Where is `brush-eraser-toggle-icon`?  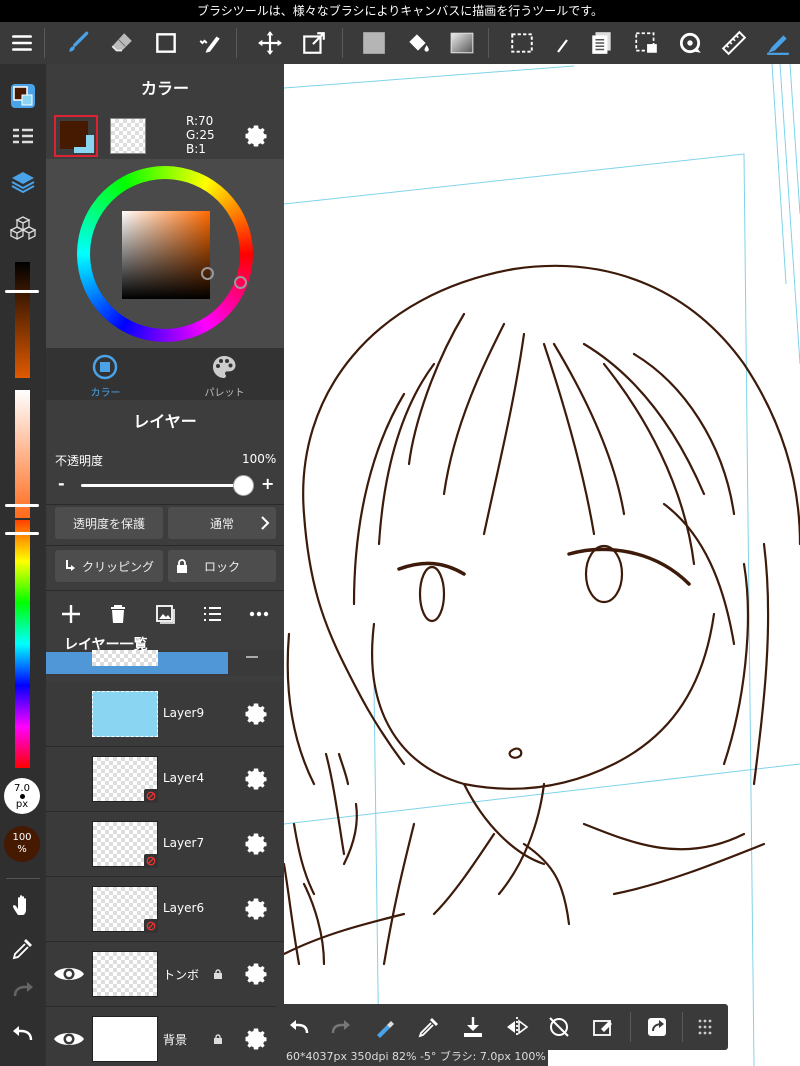
brush-eraser-toggle-icon is located at coordinates (385, 1027).